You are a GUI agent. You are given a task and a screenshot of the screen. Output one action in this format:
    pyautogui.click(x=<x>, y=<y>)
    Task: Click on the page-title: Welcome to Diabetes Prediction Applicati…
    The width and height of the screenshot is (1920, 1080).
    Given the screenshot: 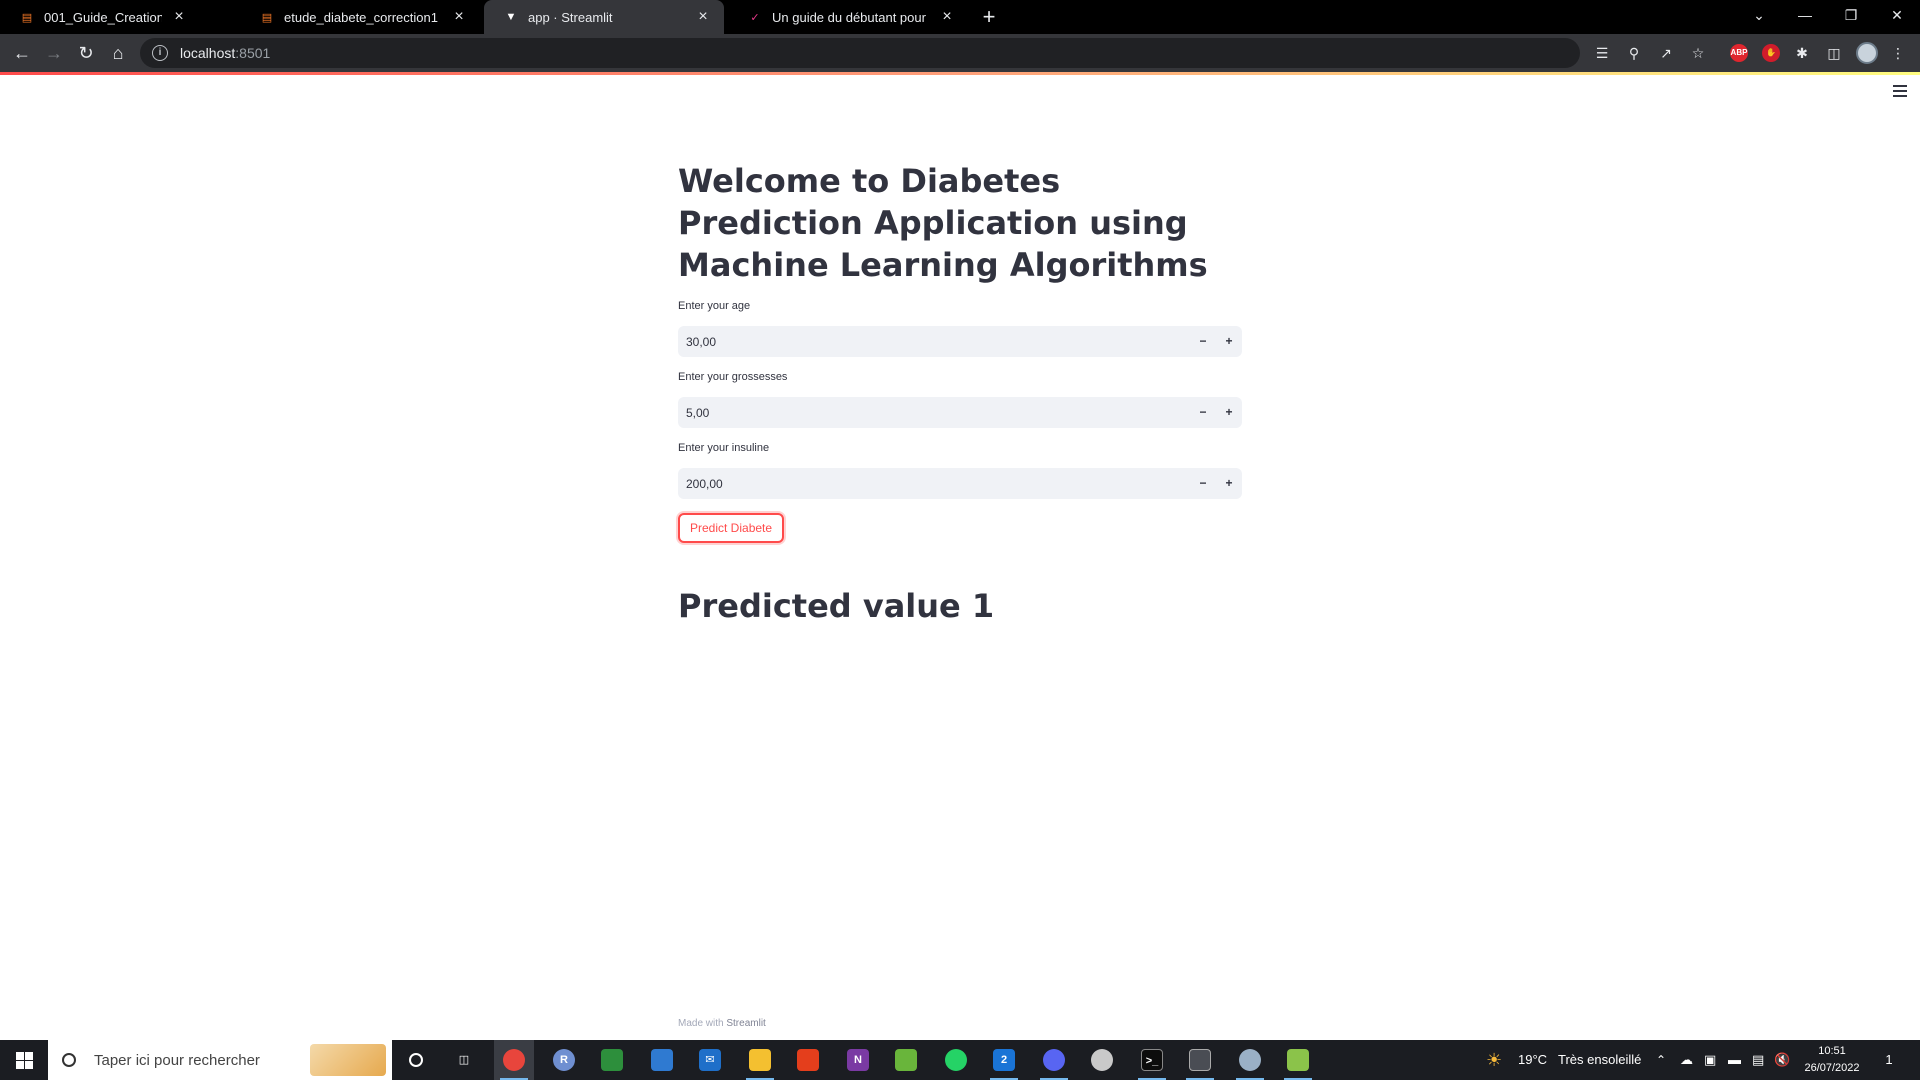 What is the action you would take?
    pyautogui.click(x=943, y=223)
    